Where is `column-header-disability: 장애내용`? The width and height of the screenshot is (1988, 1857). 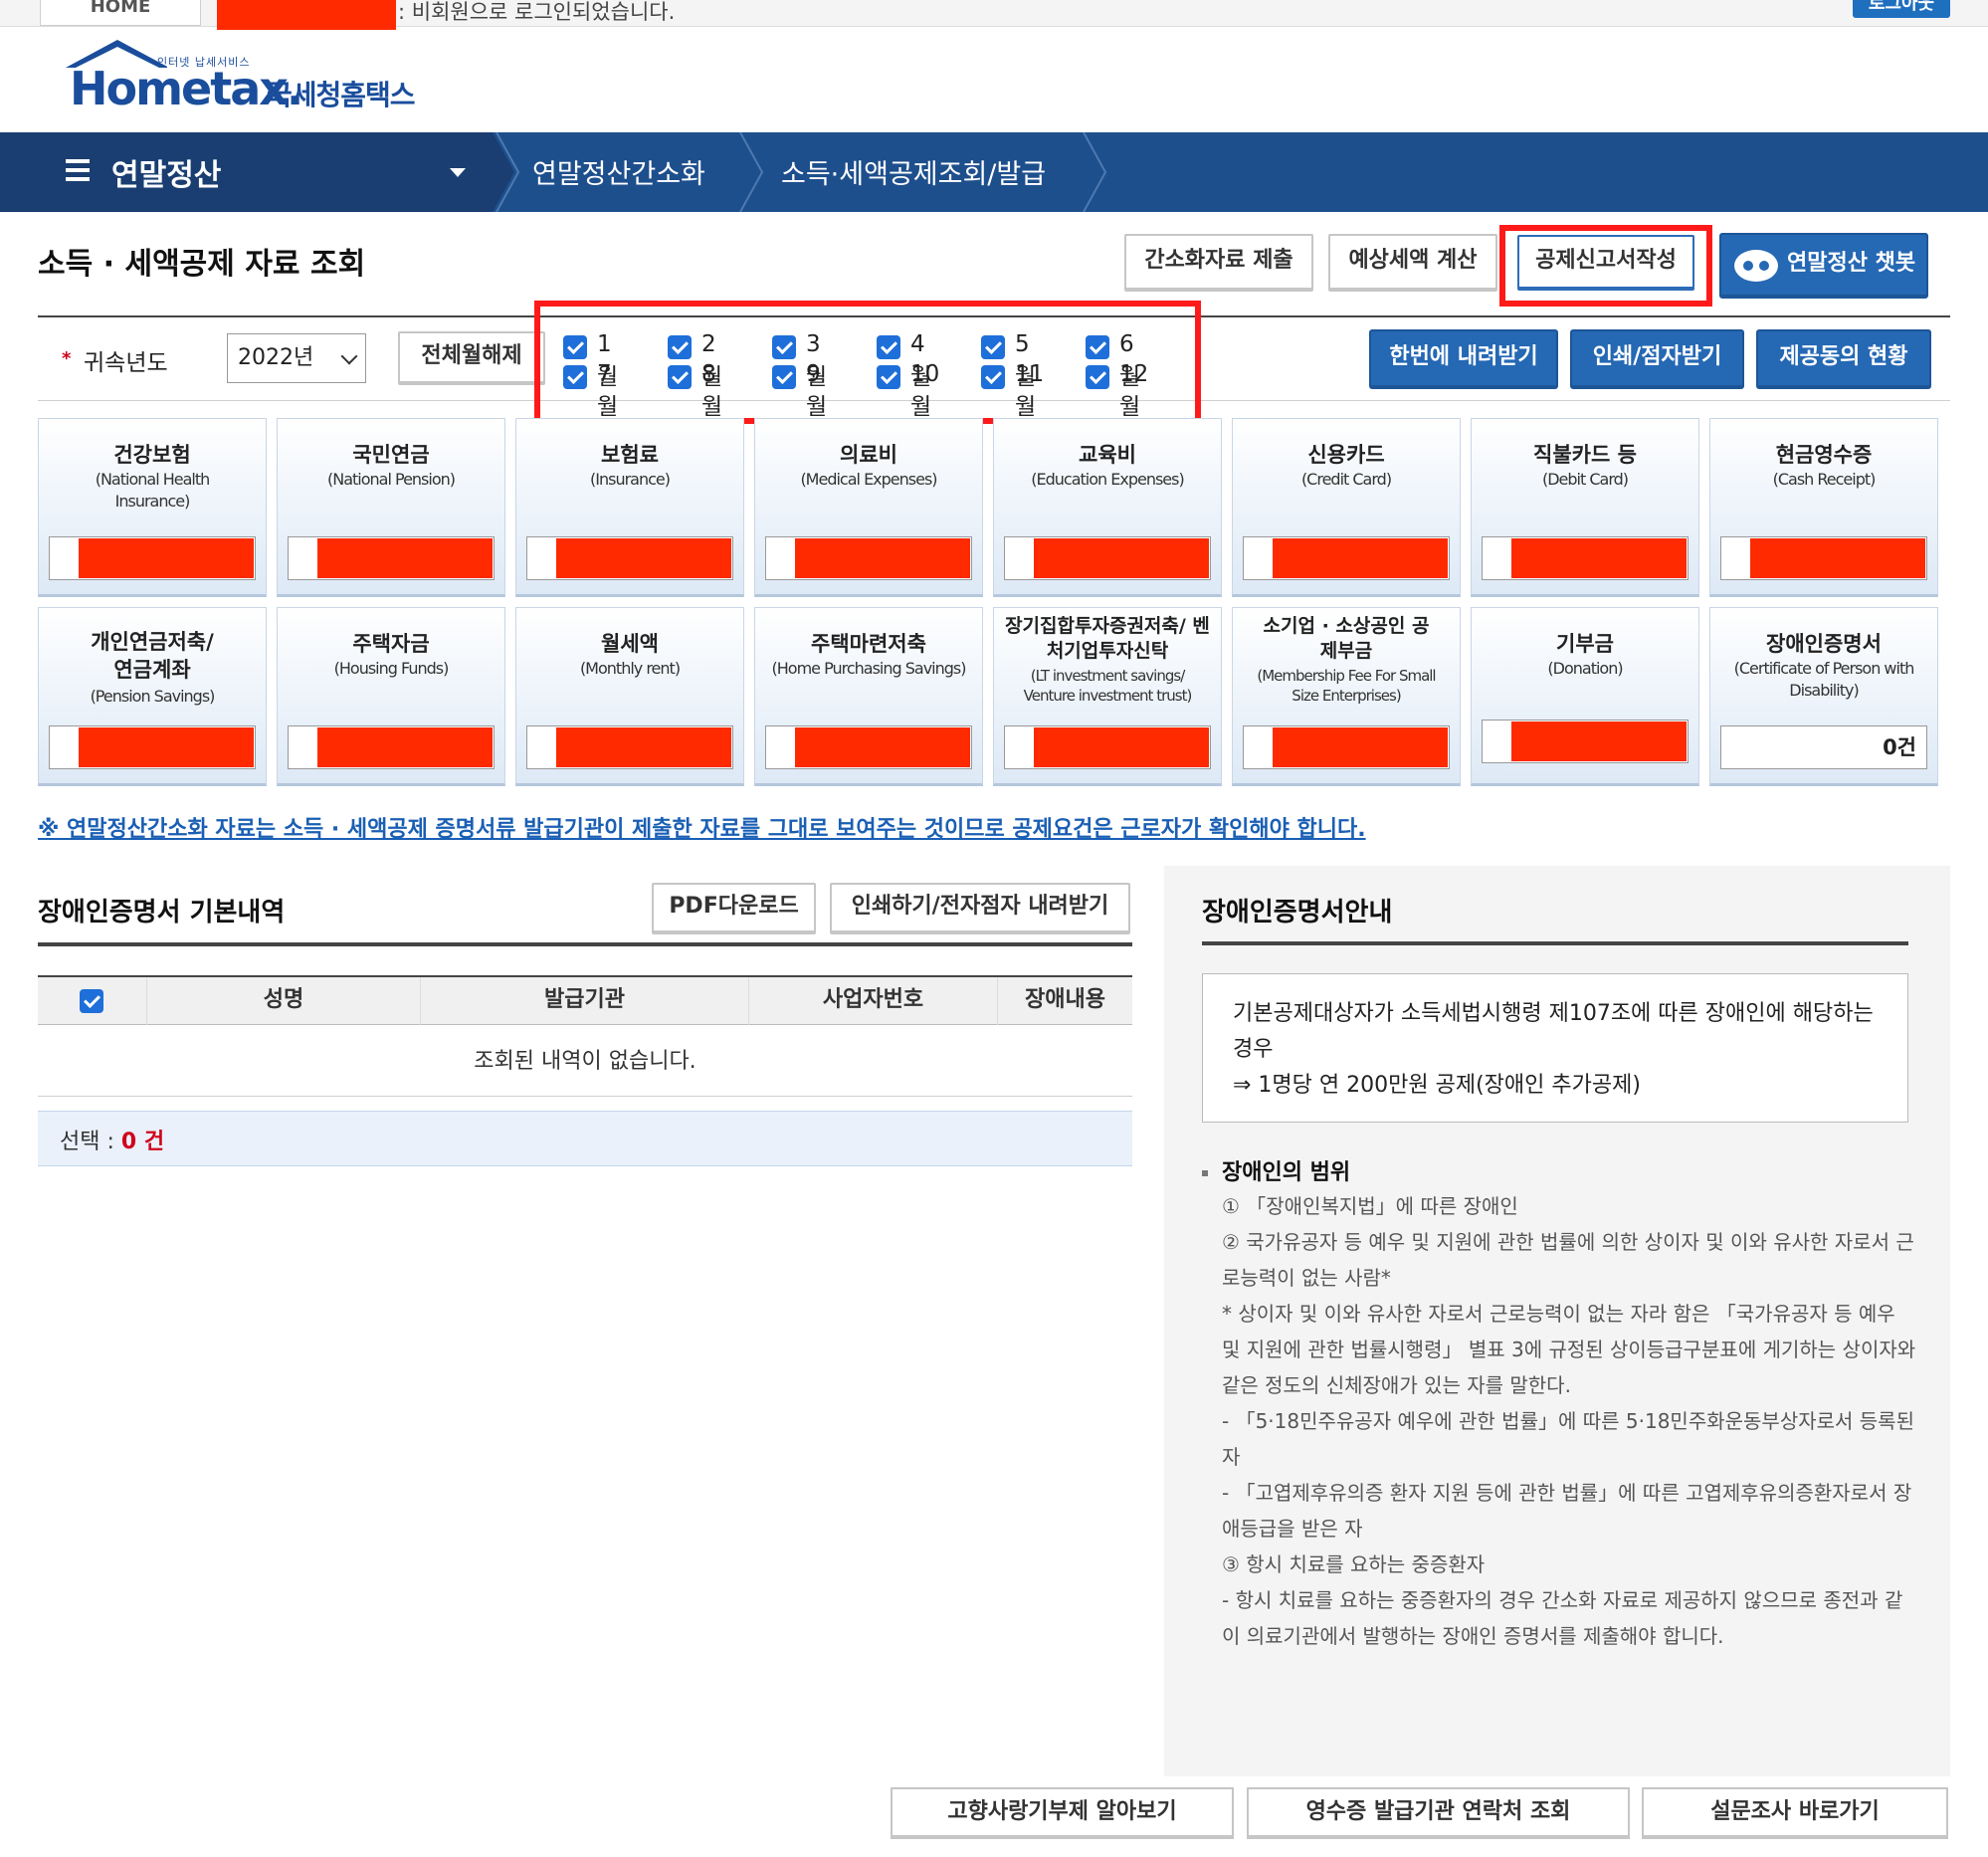
column-header-disability: 장애내용 is located at coordinates (1065, 999).